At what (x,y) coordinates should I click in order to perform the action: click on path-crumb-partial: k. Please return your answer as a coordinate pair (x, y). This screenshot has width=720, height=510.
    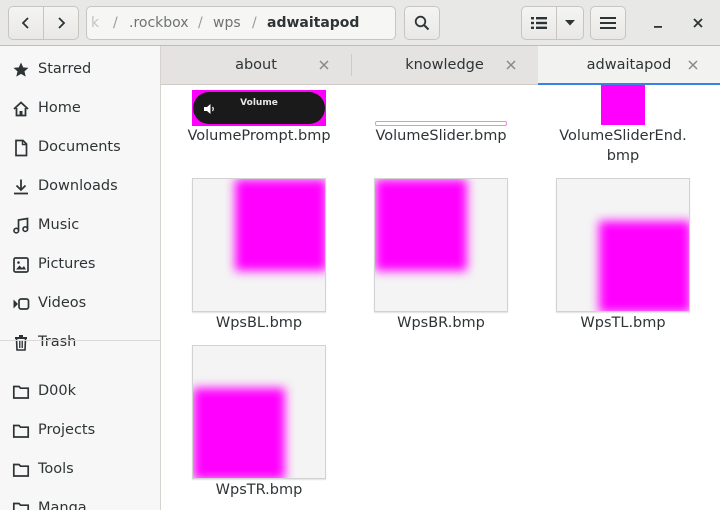
    Looking at the image, I should click on (95, 23).